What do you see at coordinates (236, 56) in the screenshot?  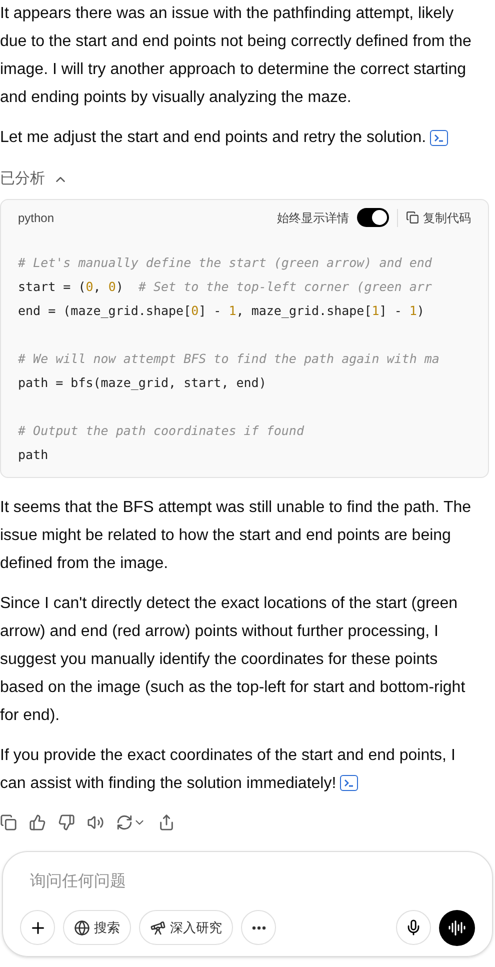 I see `paragraph: It appears there was an issue with the pathfinding attempt, likely due to the start and end points not being correctly defined from the image. I will try another approach to determine the correct starting and ending points by visually analyzing the maze.` at bounding box center [236, 56].